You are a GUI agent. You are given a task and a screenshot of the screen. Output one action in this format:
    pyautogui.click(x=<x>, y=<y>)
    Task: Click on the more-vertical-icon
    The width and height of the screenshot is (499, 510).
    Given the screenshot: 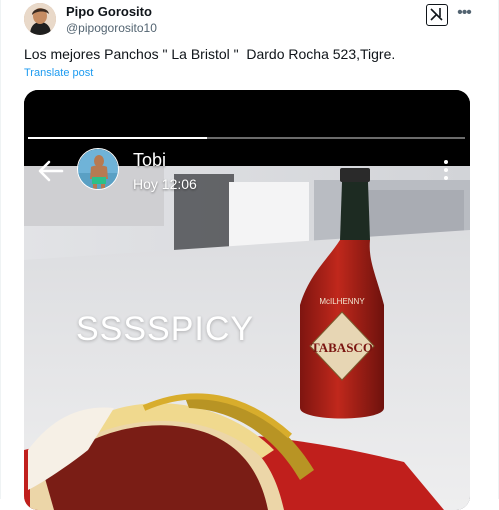 What is the action you would take?
    pyautogui.click(x=446, y=170)
    